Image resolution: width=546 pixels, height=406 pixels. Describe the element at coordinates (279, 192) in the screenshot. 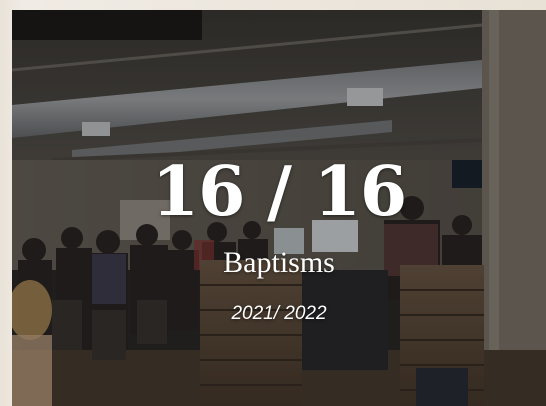

I see `baptism-count: 16 / 16` at that location.